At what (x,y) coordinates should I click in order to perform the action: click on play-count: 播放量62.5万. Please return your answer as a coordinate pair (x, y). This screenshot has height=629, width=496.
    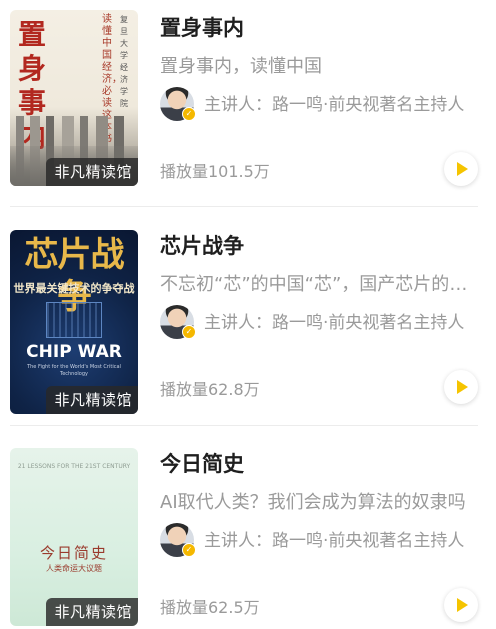
    Looking at the image, I should click on (210, 607).